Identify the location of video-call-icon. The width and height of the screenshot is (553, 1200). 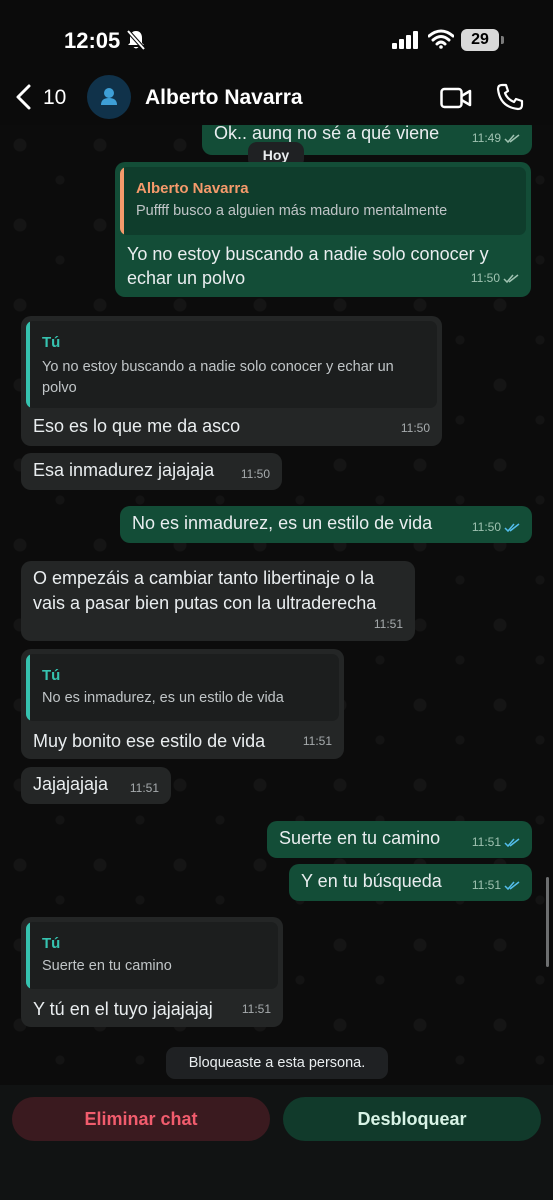
(456, 98).